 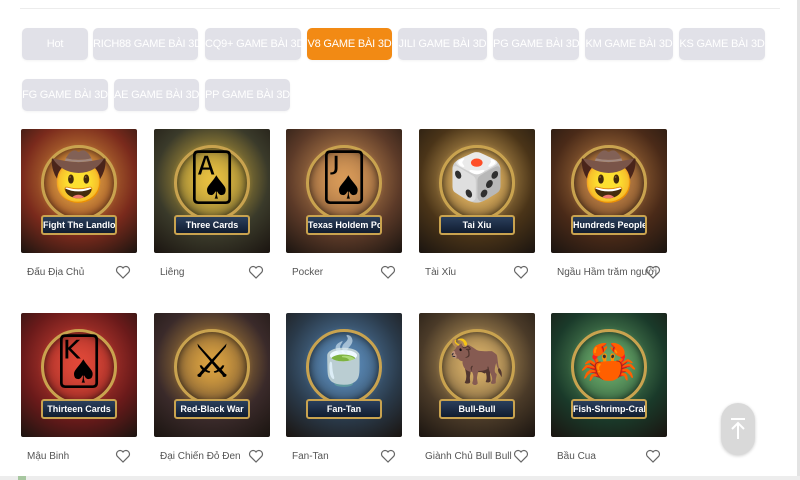 I want to click on game-thumbnail: 🂫 Texas Holdem Poker, so click(x=344, y=191).